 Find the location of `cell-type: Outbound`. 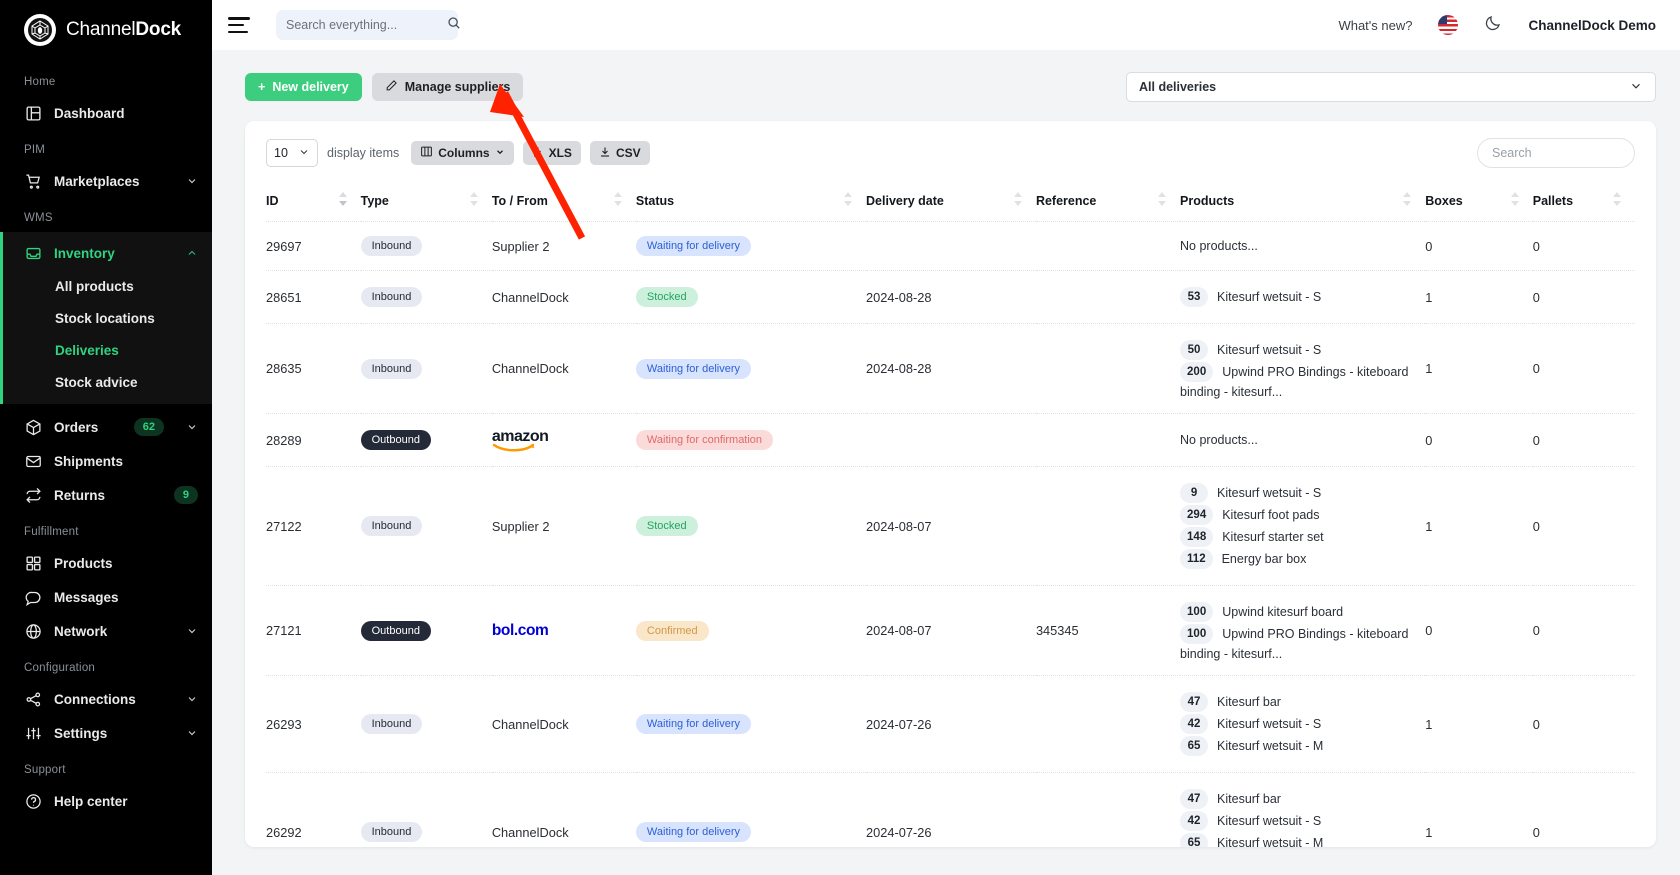

cell-type: Outbound is located at coordinates (426, 440).